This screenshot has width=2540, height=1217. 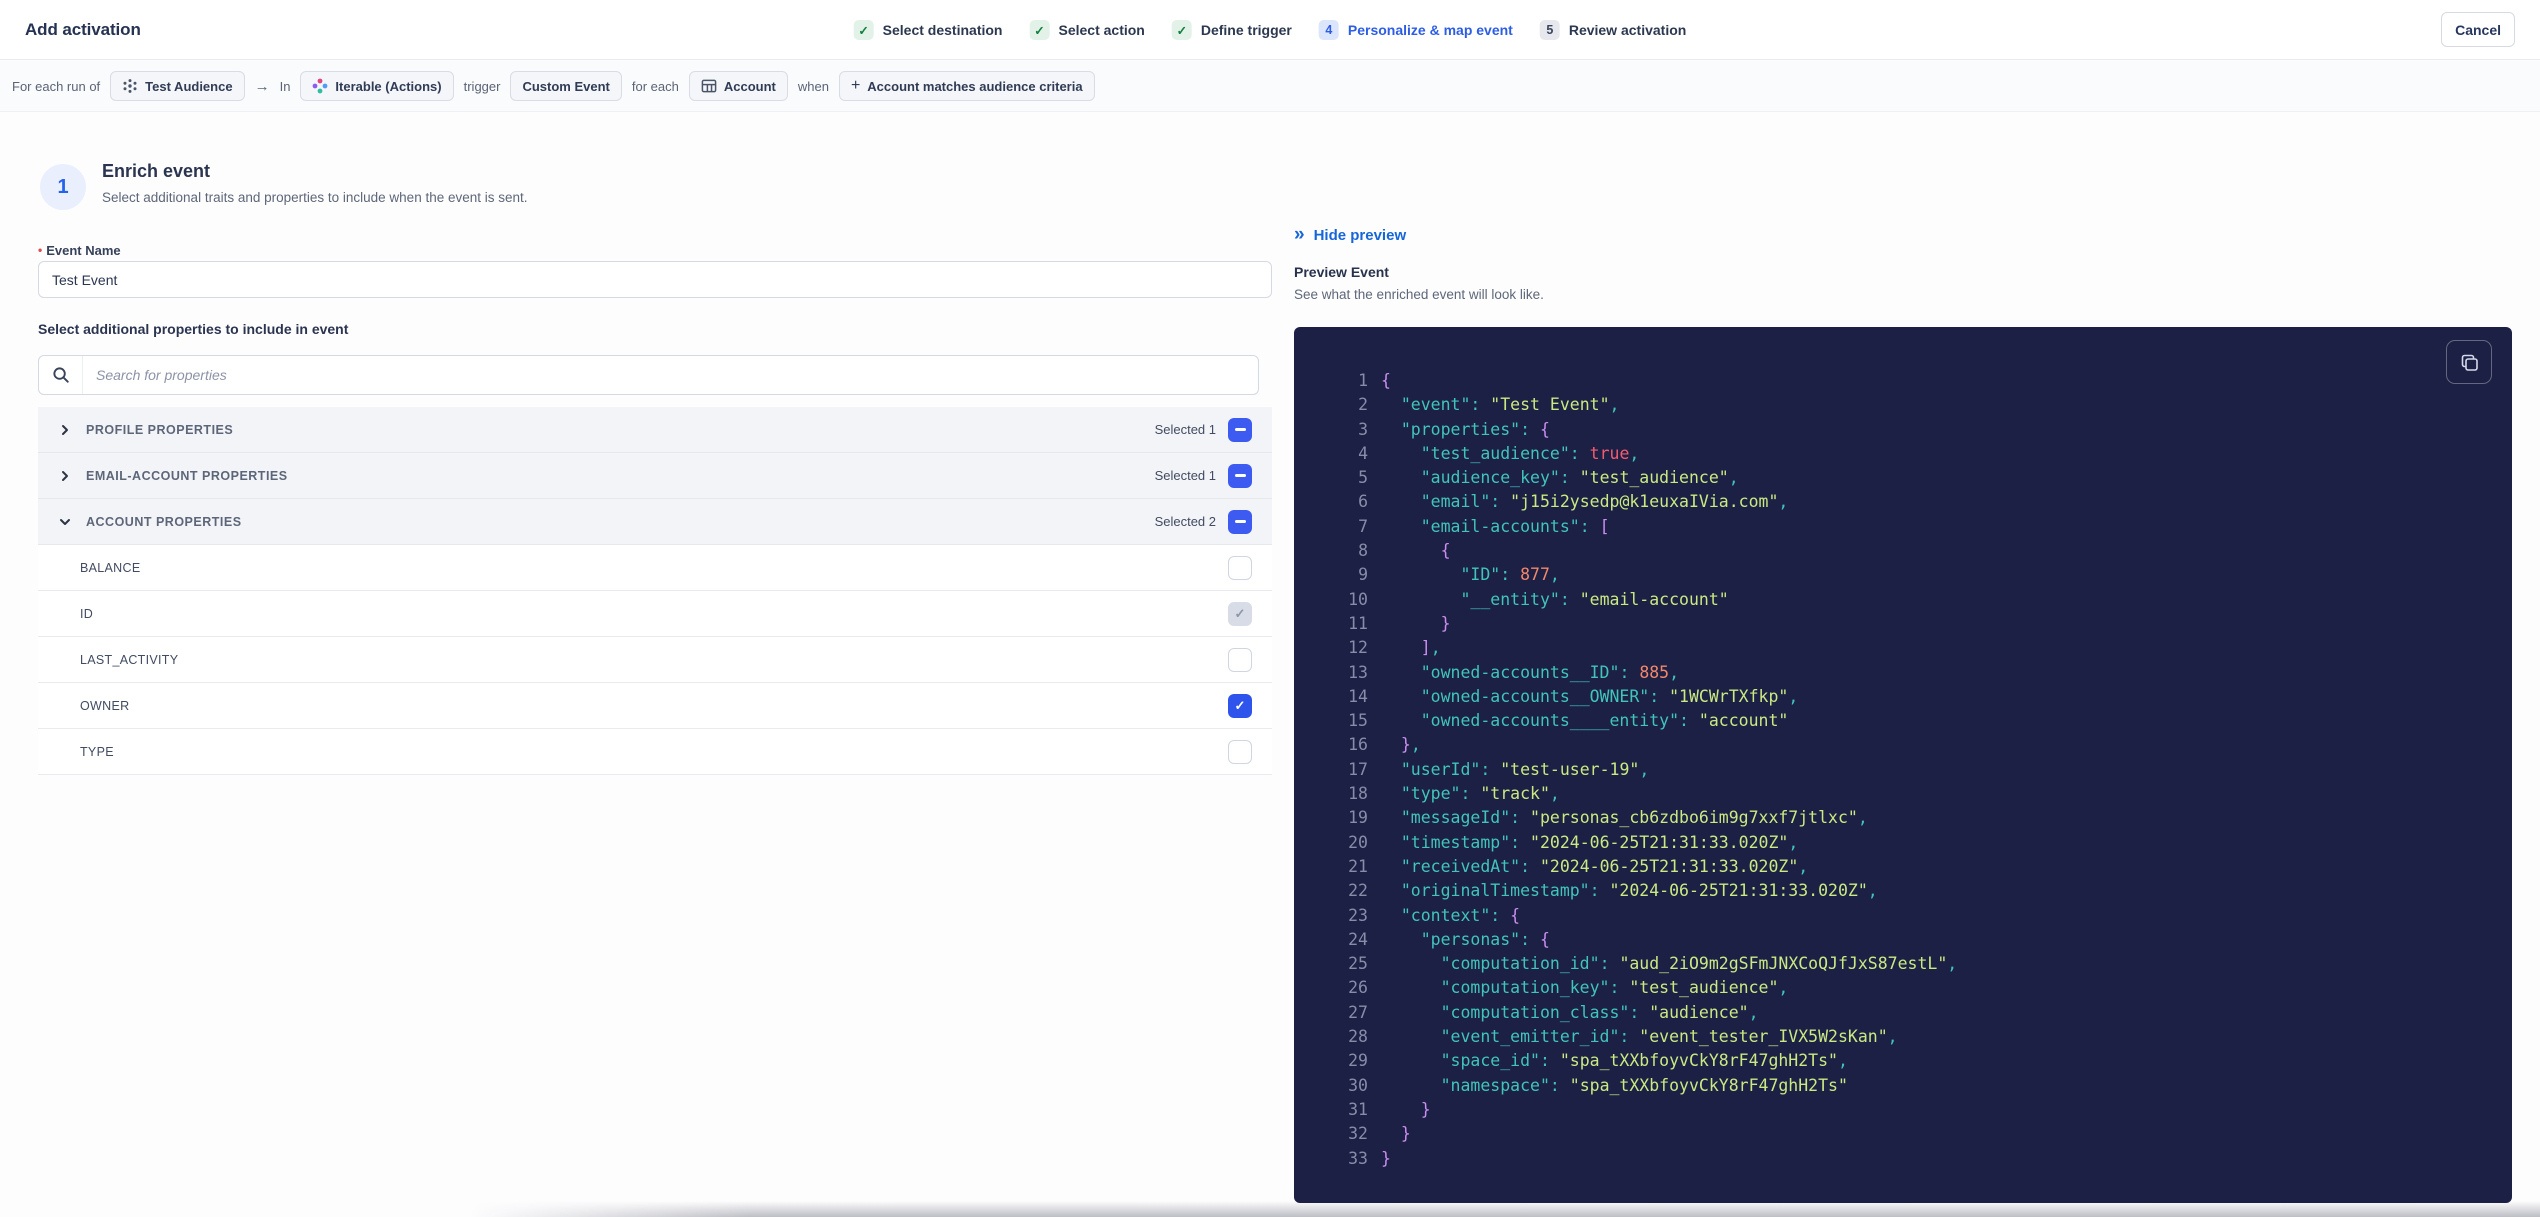 What do you see at coordinates (177, 86) in the screenshot?
I see `chip-test-audience: Test Audience` at bounding box center [177, 86].